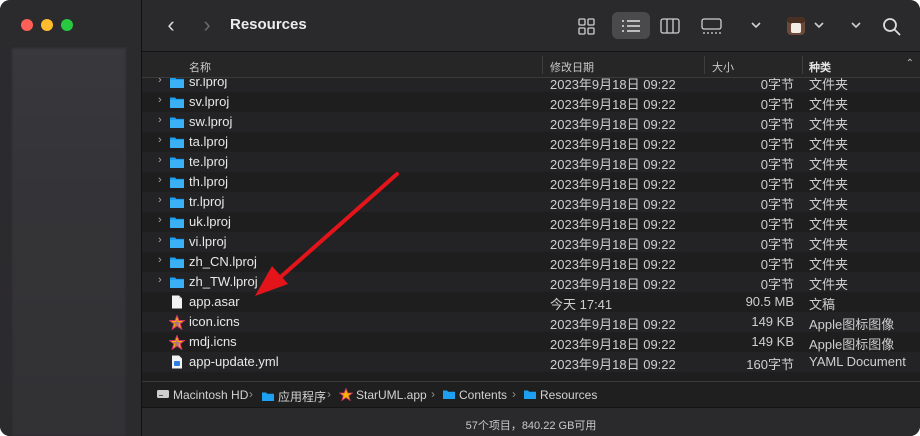 Image resolution: width=920 pixels, height=436 pixels. I want to click on path-label: Macintosh HD, so click(211, 395).